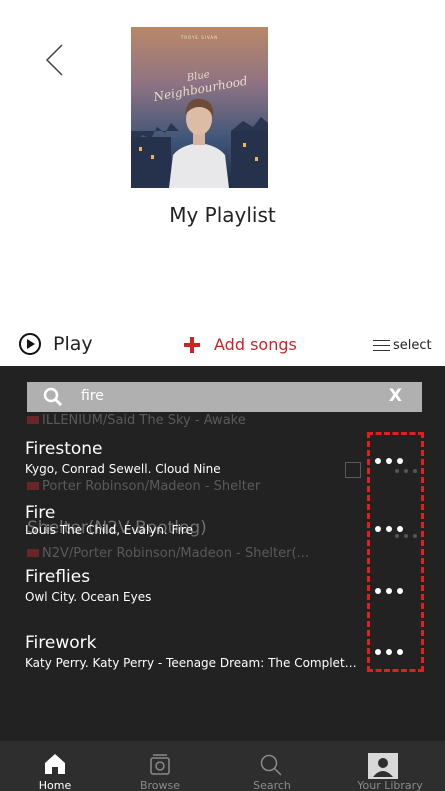 The width and height of the screenshot is (445, 791). What do you see at coordinates (136, 420) in the screenshot?
I see `background-song-subtitle: ILLENIUM/Said The Sky - Awake` at bounding box center [136, 420].